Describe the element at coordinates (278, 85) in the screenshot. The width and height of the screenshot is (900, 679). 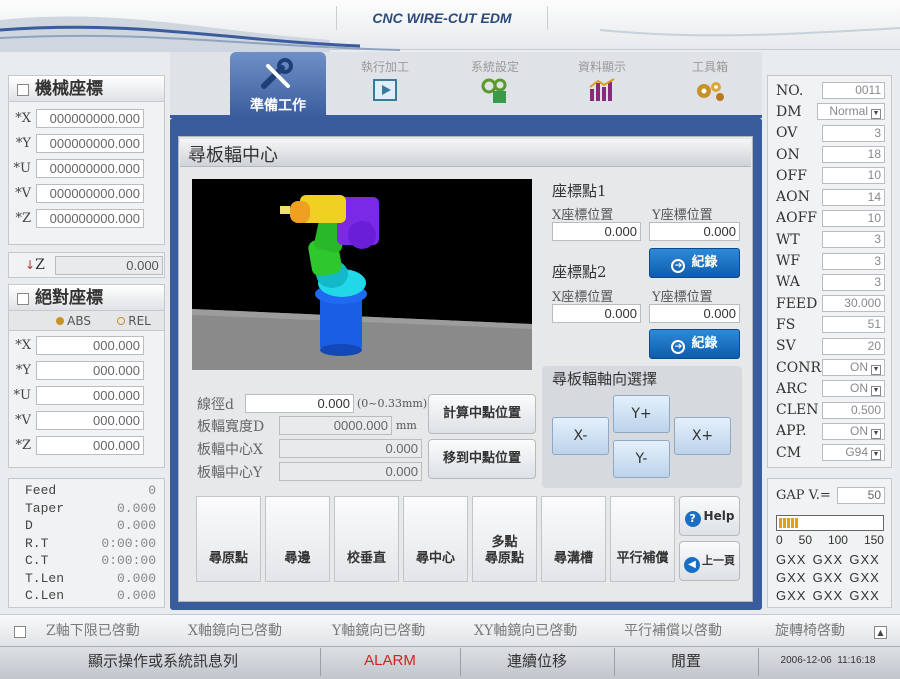
I see `tab-prepare: 準備工作` at that location.